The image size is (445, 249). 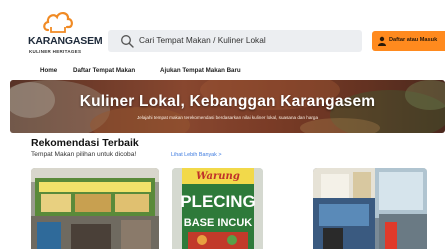 I want to click on brand-name: KARANGASEM, so click(x=65, y=41).